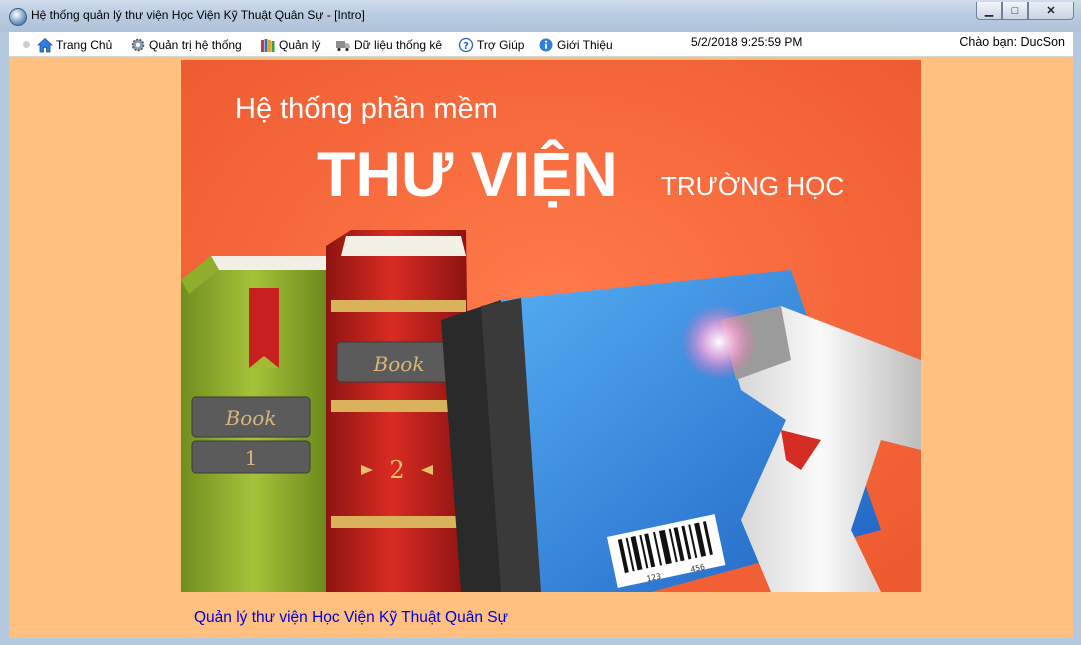 Image resolution: width=1081 pixels, height=645 pixels. What do you see at coordinates (501, 45) in the screenshot?
I see `menu-item-label: Trợ Giúp` at bounding box center [501, 45].